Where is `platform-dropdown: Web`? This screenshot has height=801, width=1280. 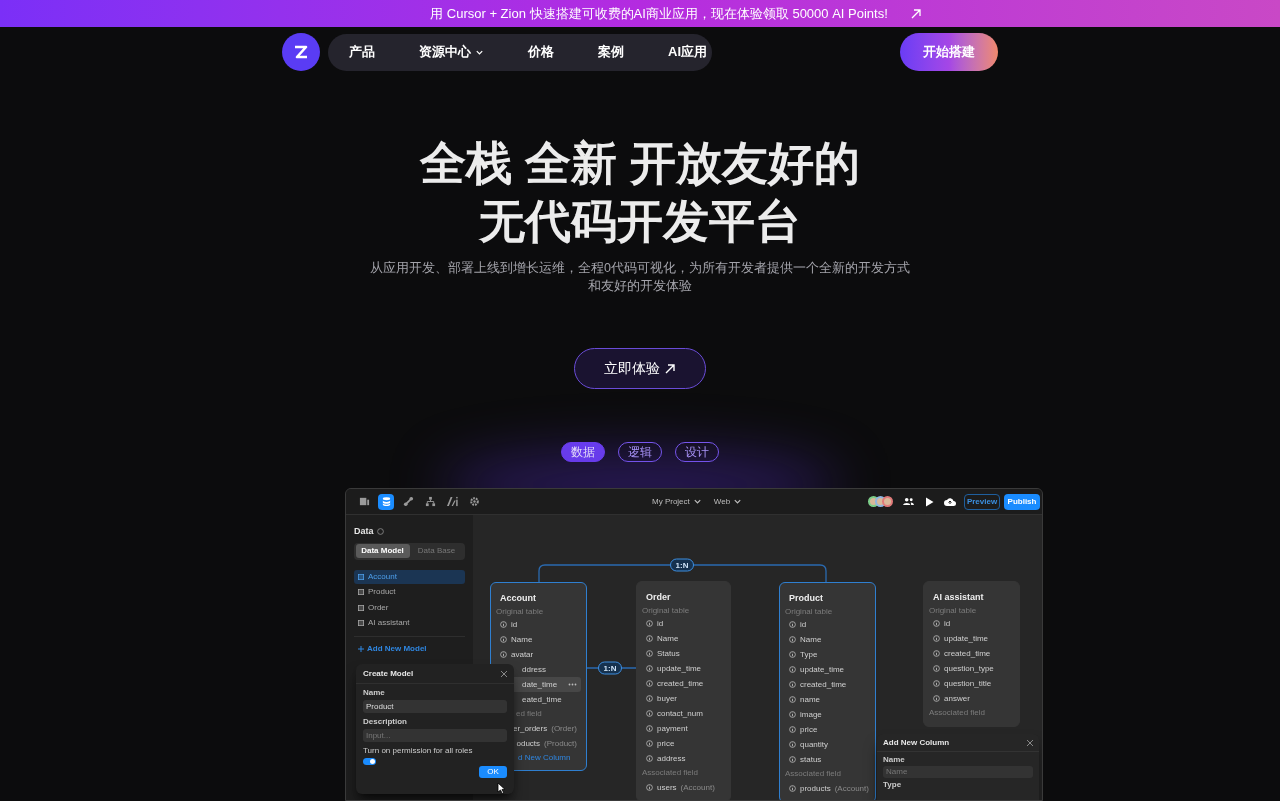
platform-dropdown: Web is located at coordinates (728, 501).